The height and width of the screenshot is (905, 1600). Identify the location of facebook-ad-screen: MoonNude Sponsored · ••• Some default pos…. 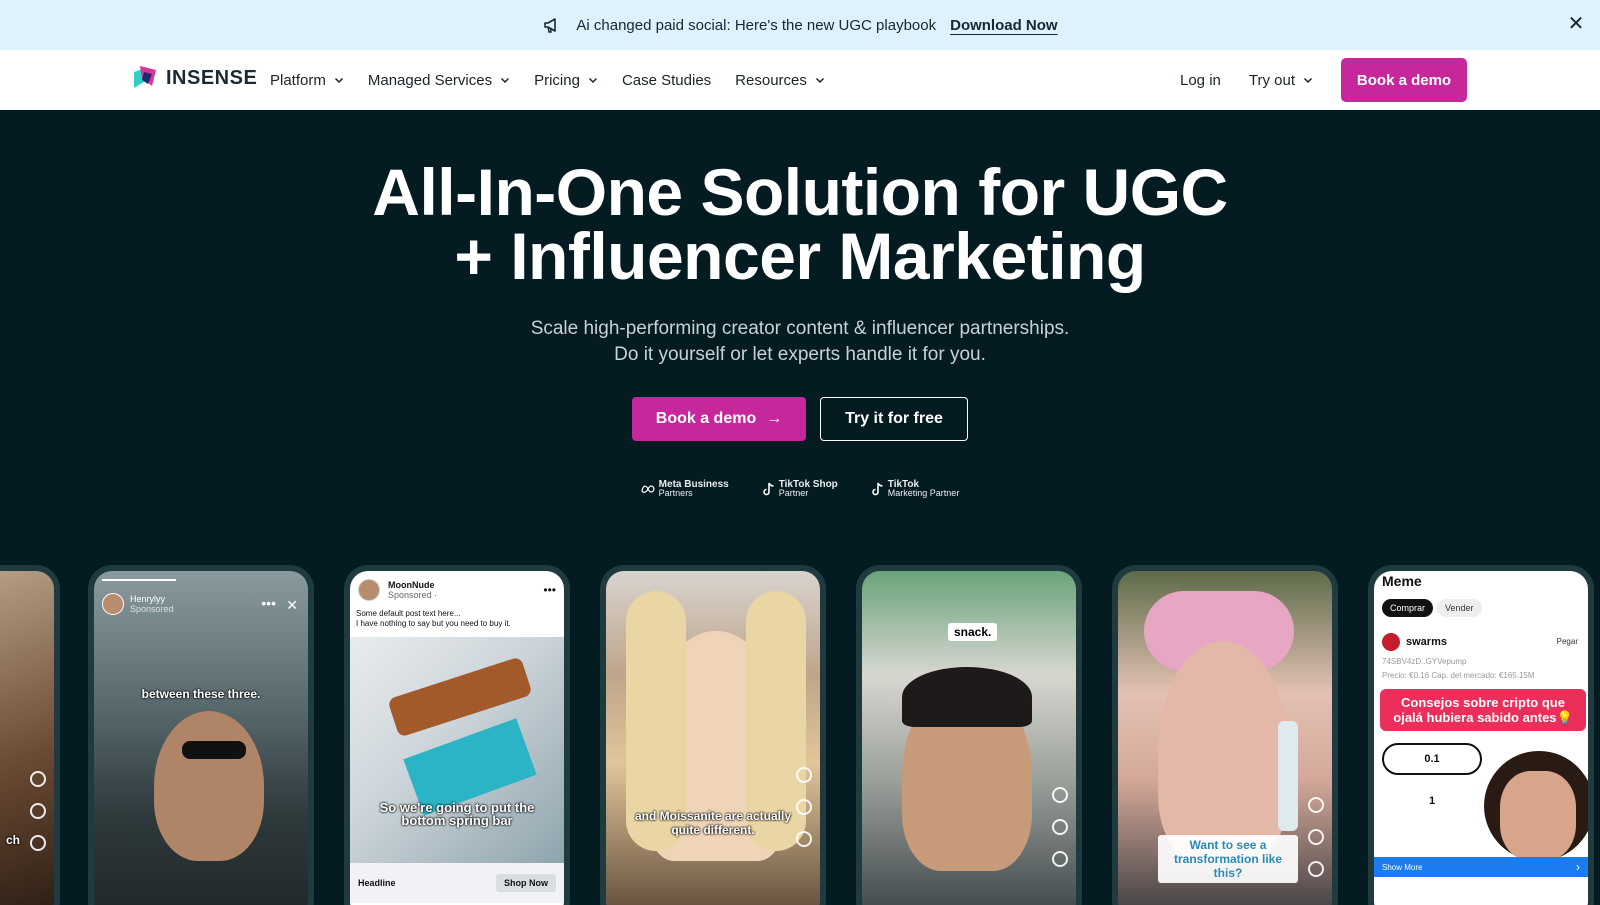
(457, 738).